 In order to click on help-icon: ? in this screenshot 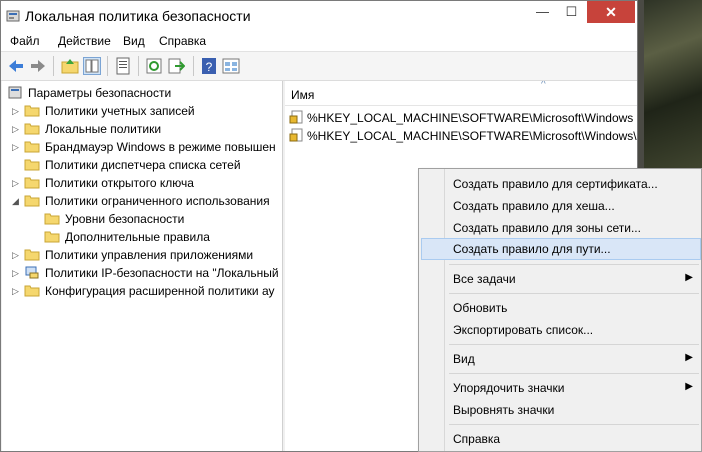, I will do `click(209, 66)`.